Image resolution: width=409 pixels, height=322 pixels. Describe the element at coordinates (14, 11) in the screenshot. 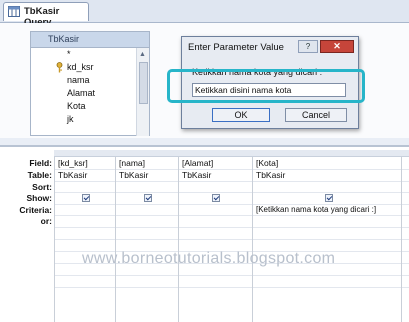

I see `query-icon` at that location.